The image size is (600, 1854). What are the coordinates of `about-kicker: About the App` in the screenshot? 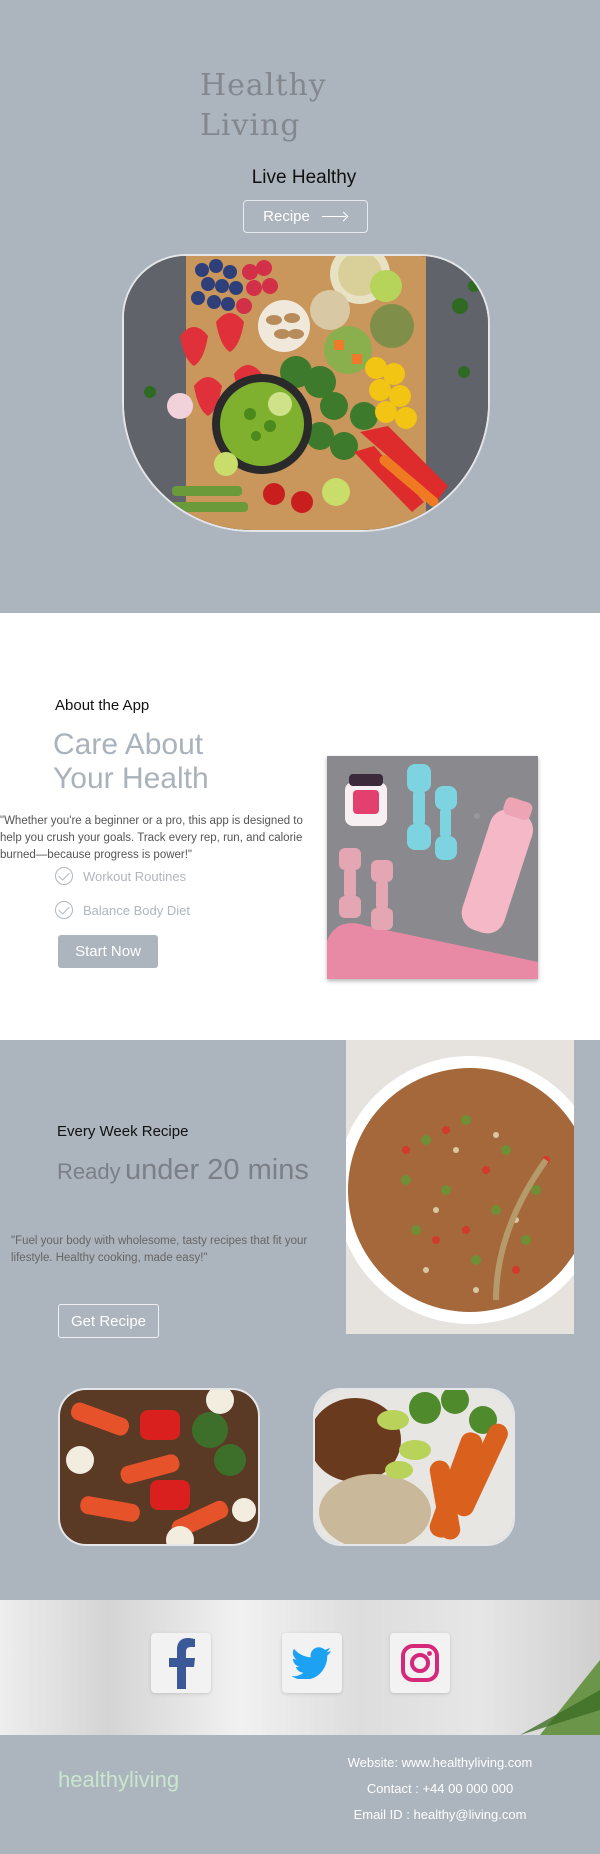 It's located at (102, 705).